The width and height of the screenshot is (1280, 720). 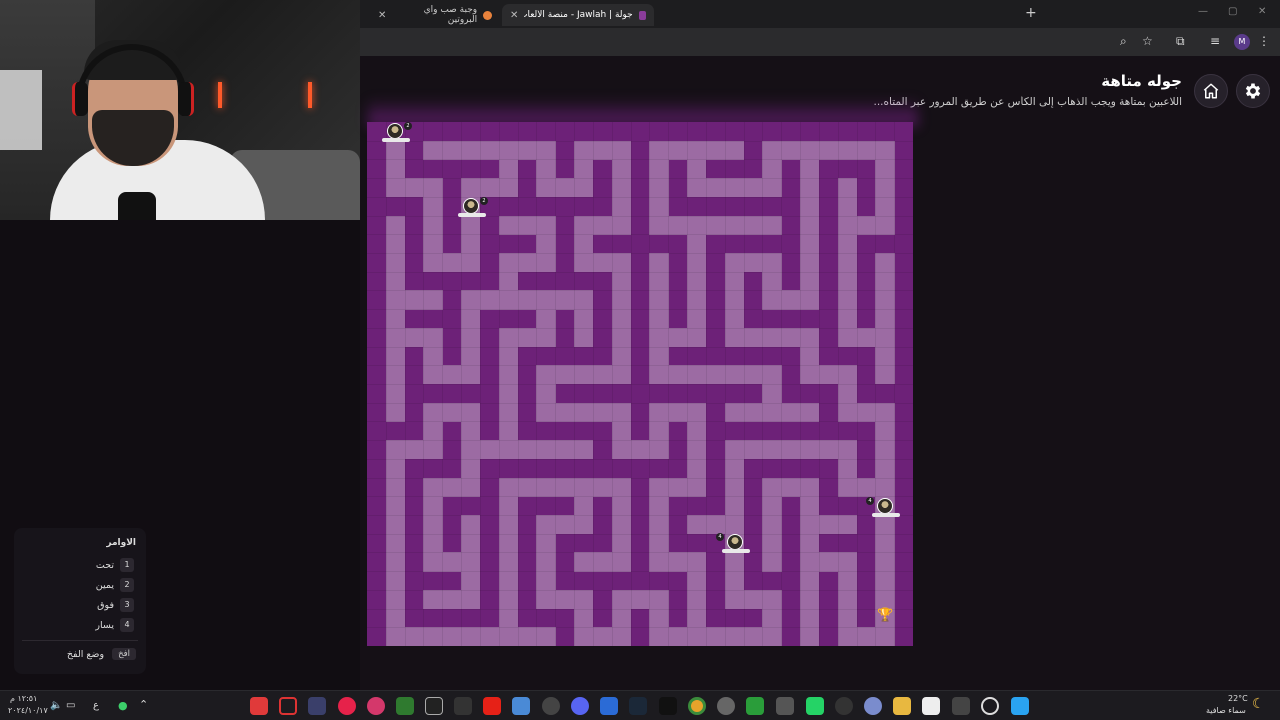 What do you see at coordinates (1020, 706) in the screenshot?
I see `windows-start-icon` at bounding box center [1020, 706].